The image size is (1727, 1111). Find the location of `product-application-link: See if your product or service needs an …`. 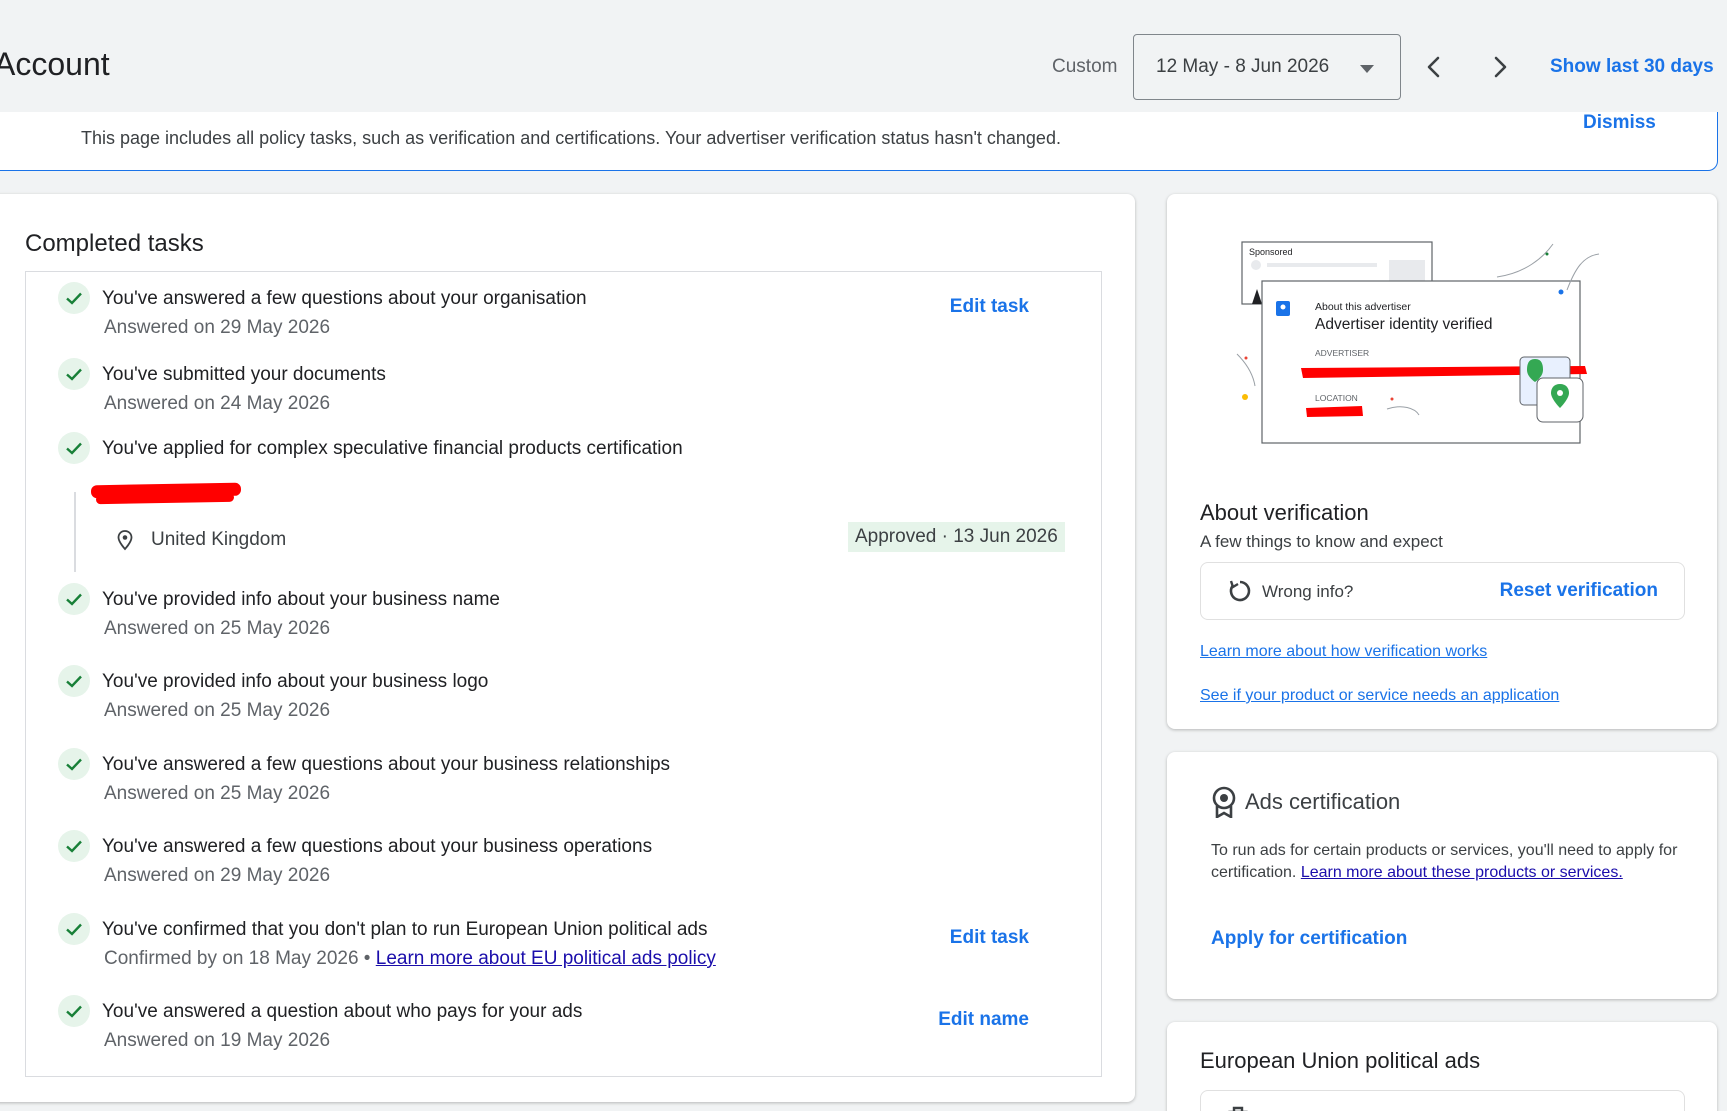

product-application-link: See if your product or service needs an … is located at coordinates (1379, 696).